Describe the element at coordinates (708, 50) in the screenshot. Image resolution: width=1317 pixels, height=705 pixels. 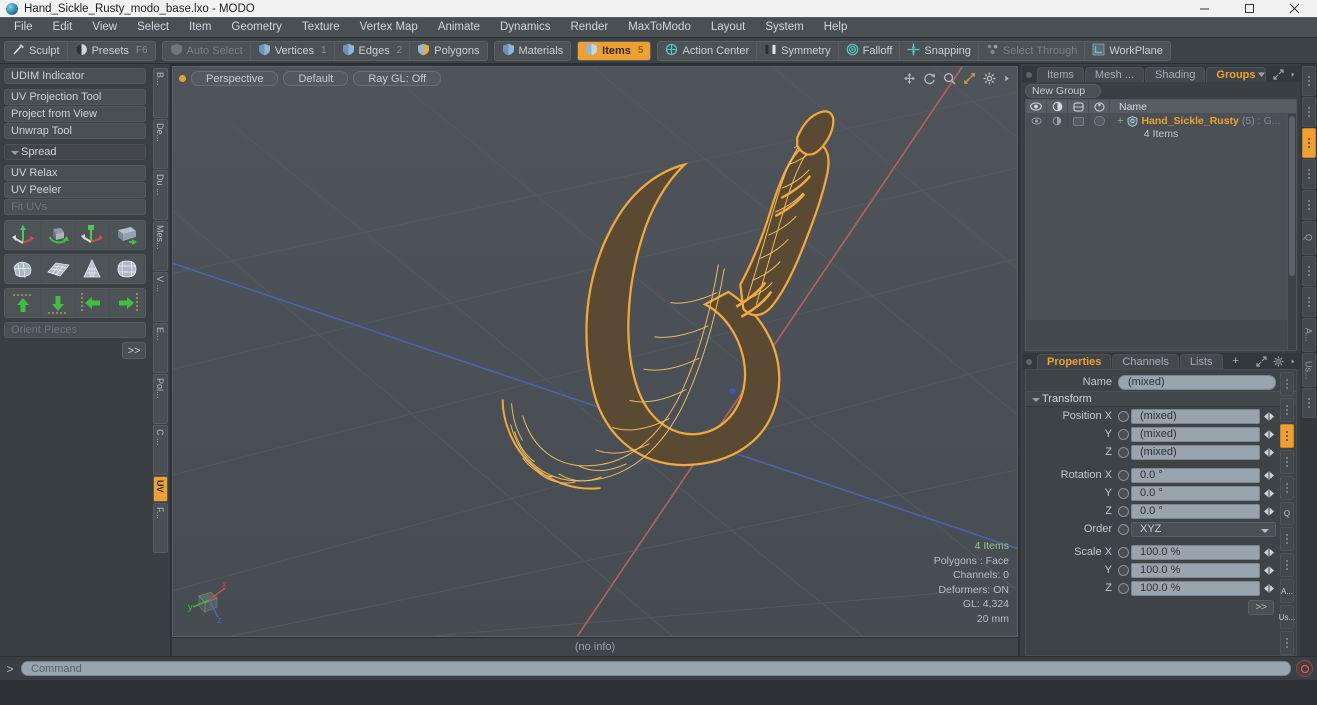
I see `toolbar-button-action-center: Action Center` at that location.